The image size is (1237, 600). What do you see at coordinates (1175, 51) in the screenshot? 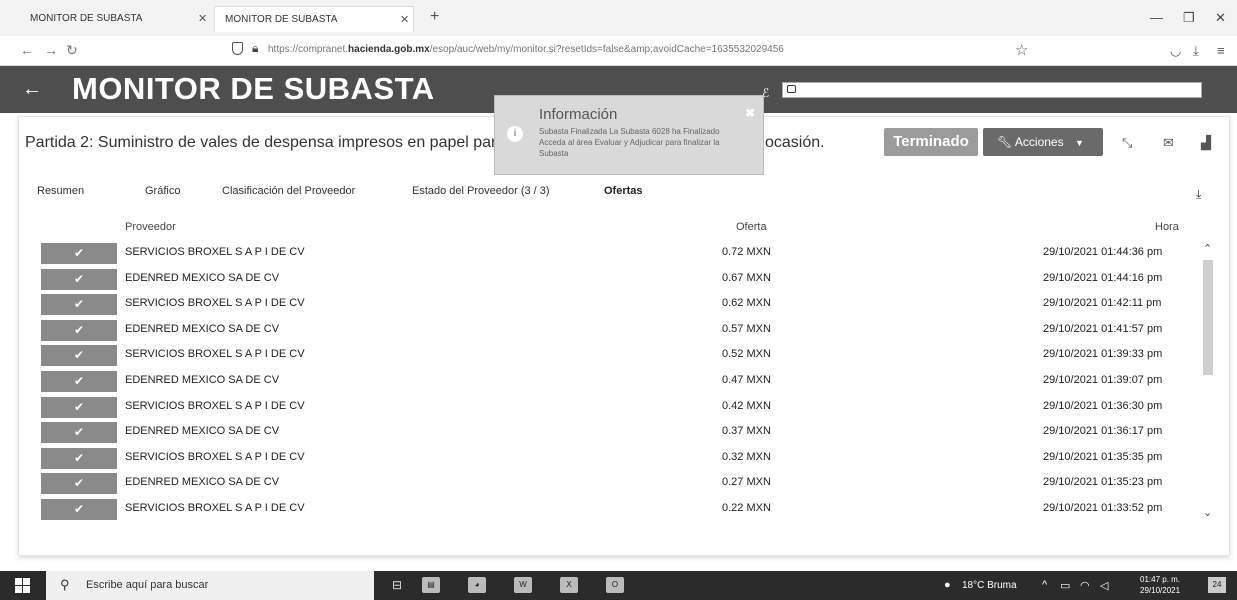
I see `pocket-icon: ◡` at bounding box center [1175, 51].